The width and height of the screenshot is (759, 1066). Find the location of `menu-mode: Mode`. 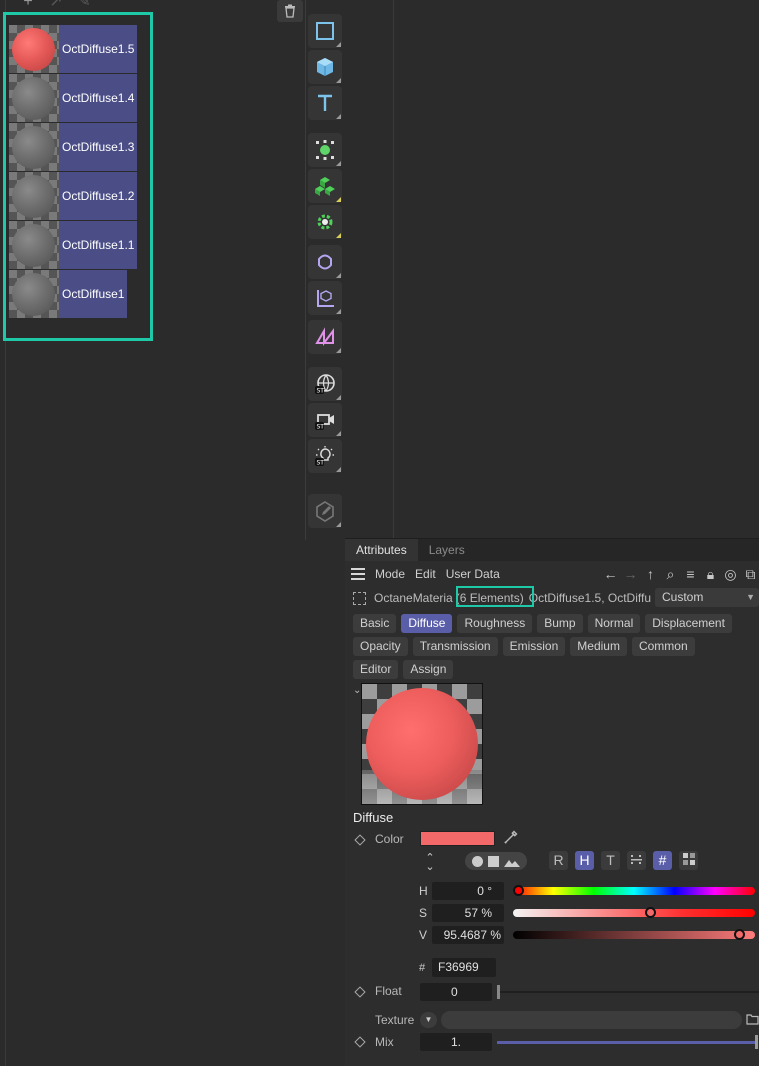

menu-mode: Mode is located at coordinates (390, 574).